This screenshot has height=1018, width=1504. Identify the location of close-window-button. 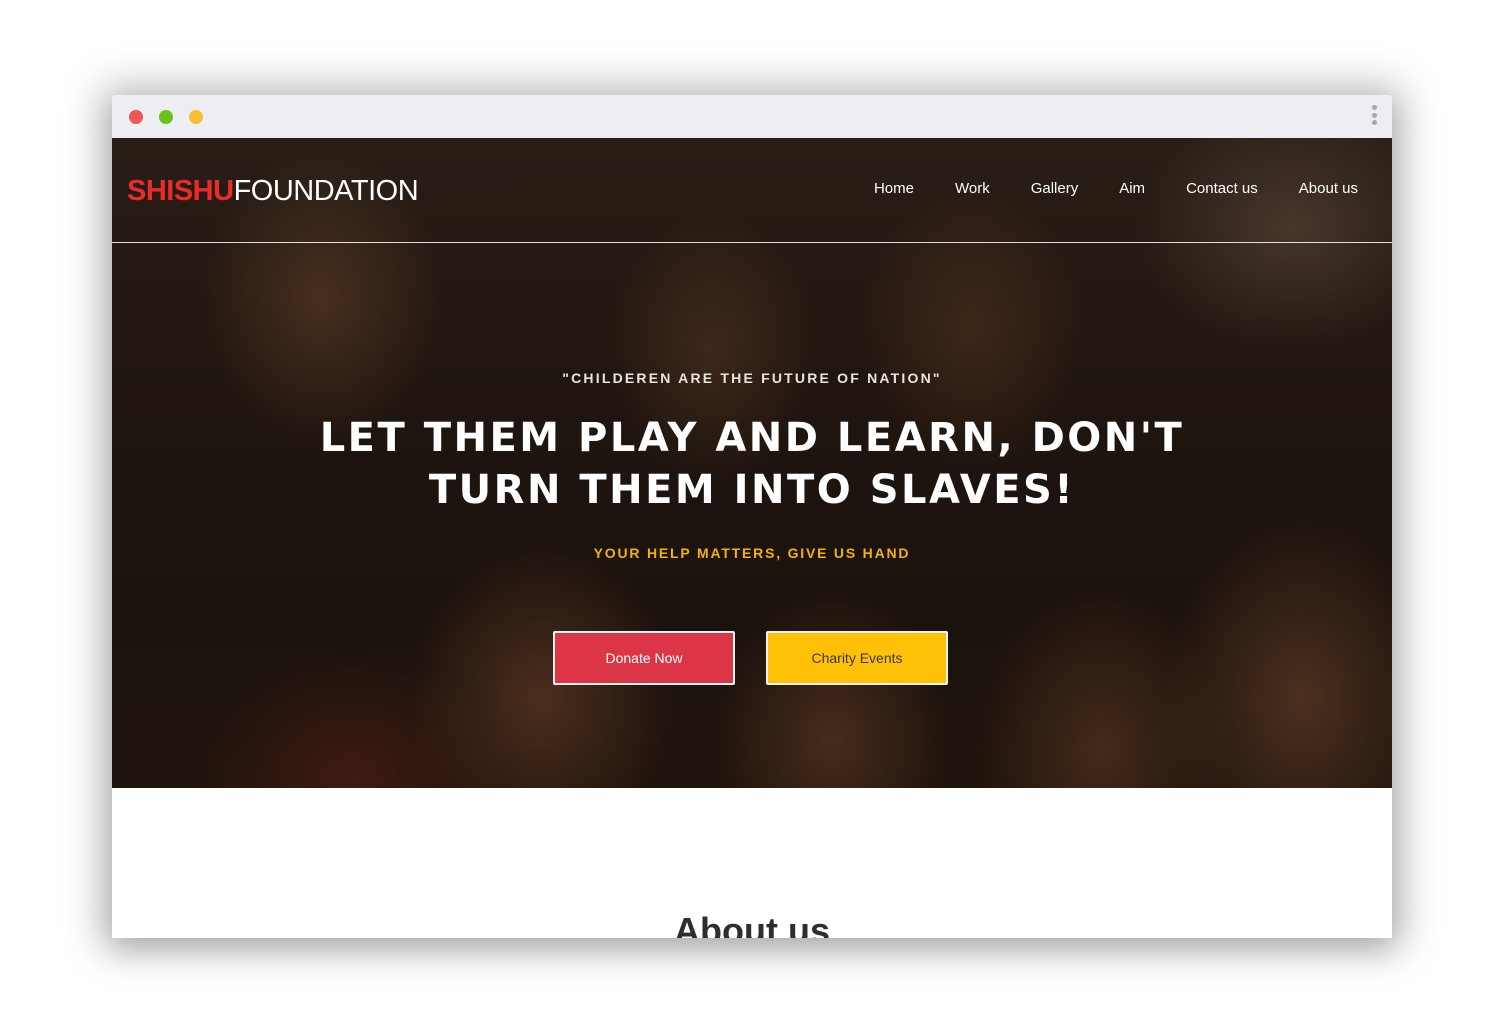
(136, 117).